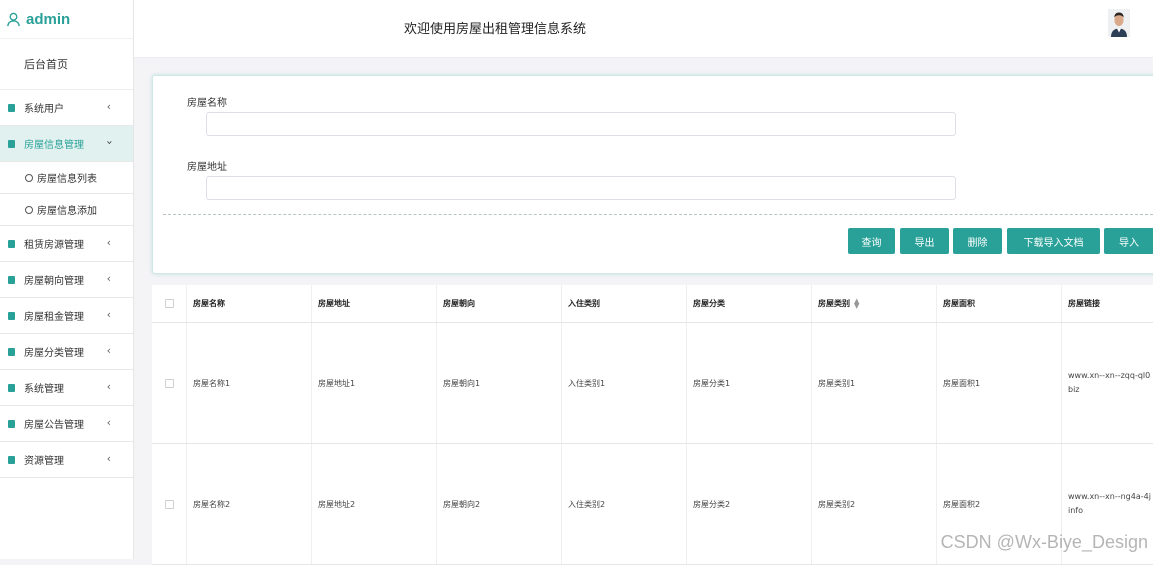  Describe the element at coordinates (643, 29) in the screenshot. I see `header: 欢迎使用房屋出租管理信息系统` at that location.